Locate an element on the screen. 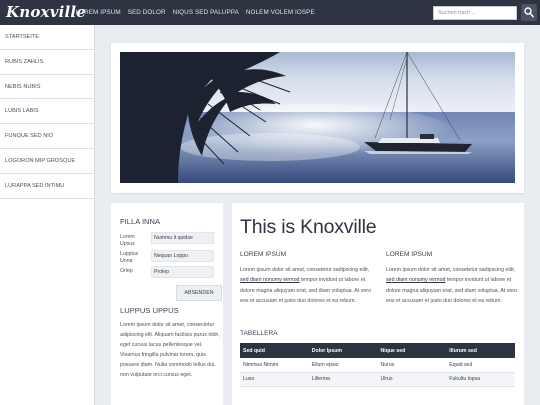  inline-link-right: sed diam nonumy eirmod is located at coordinates (415, 280).